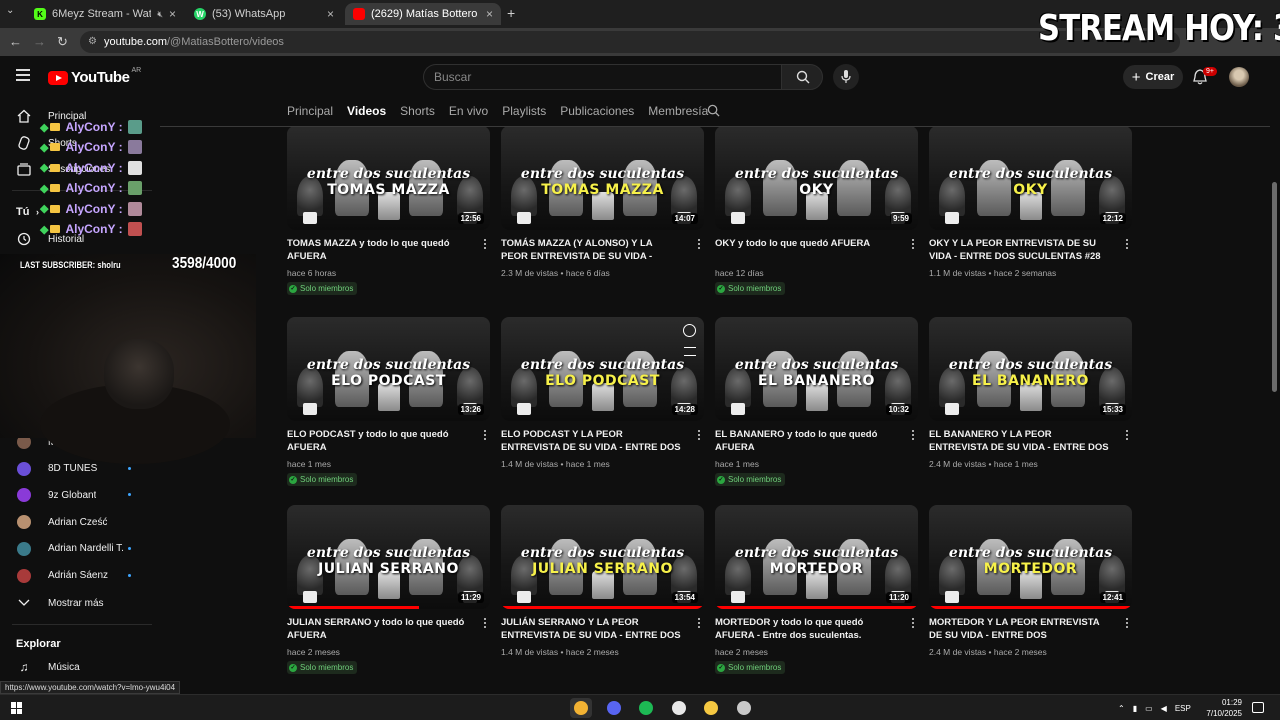  Describe the element at coordinates (1239, 77) in the screenshot. I see `account-avatar` at that location.